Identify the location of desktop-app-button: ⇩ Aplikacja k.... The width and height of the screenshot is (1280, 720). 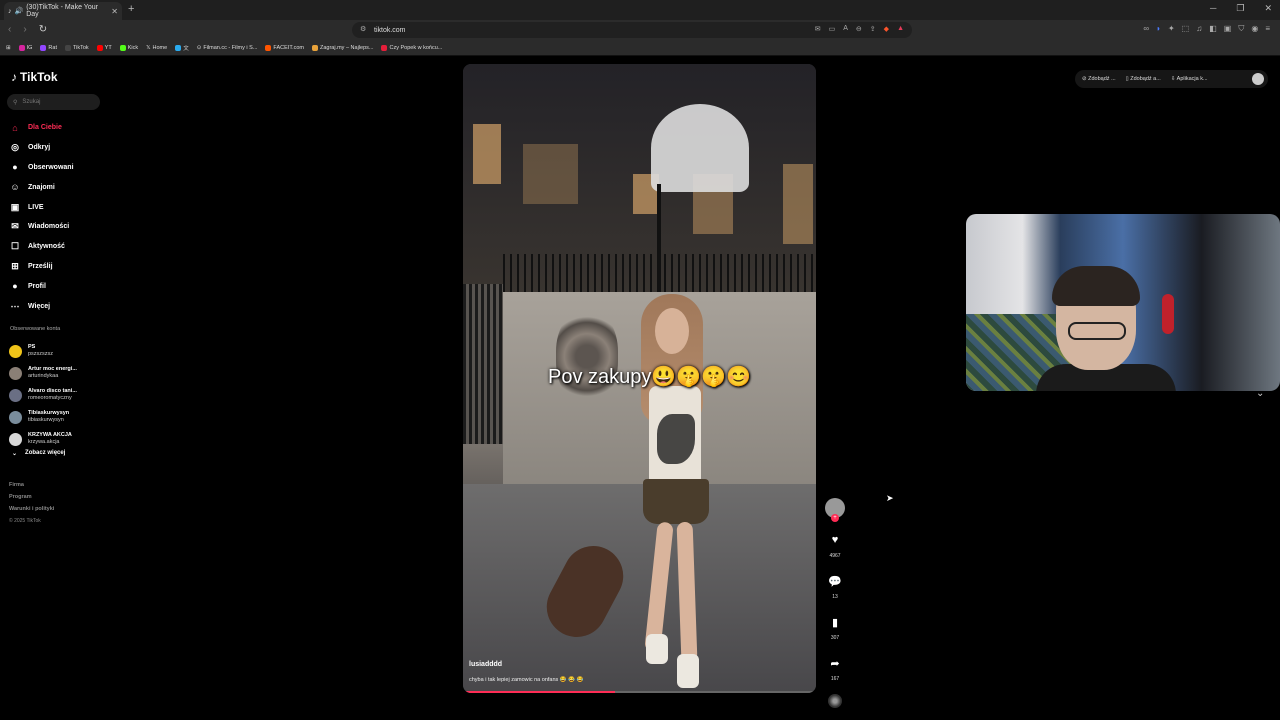
(1189, 79).